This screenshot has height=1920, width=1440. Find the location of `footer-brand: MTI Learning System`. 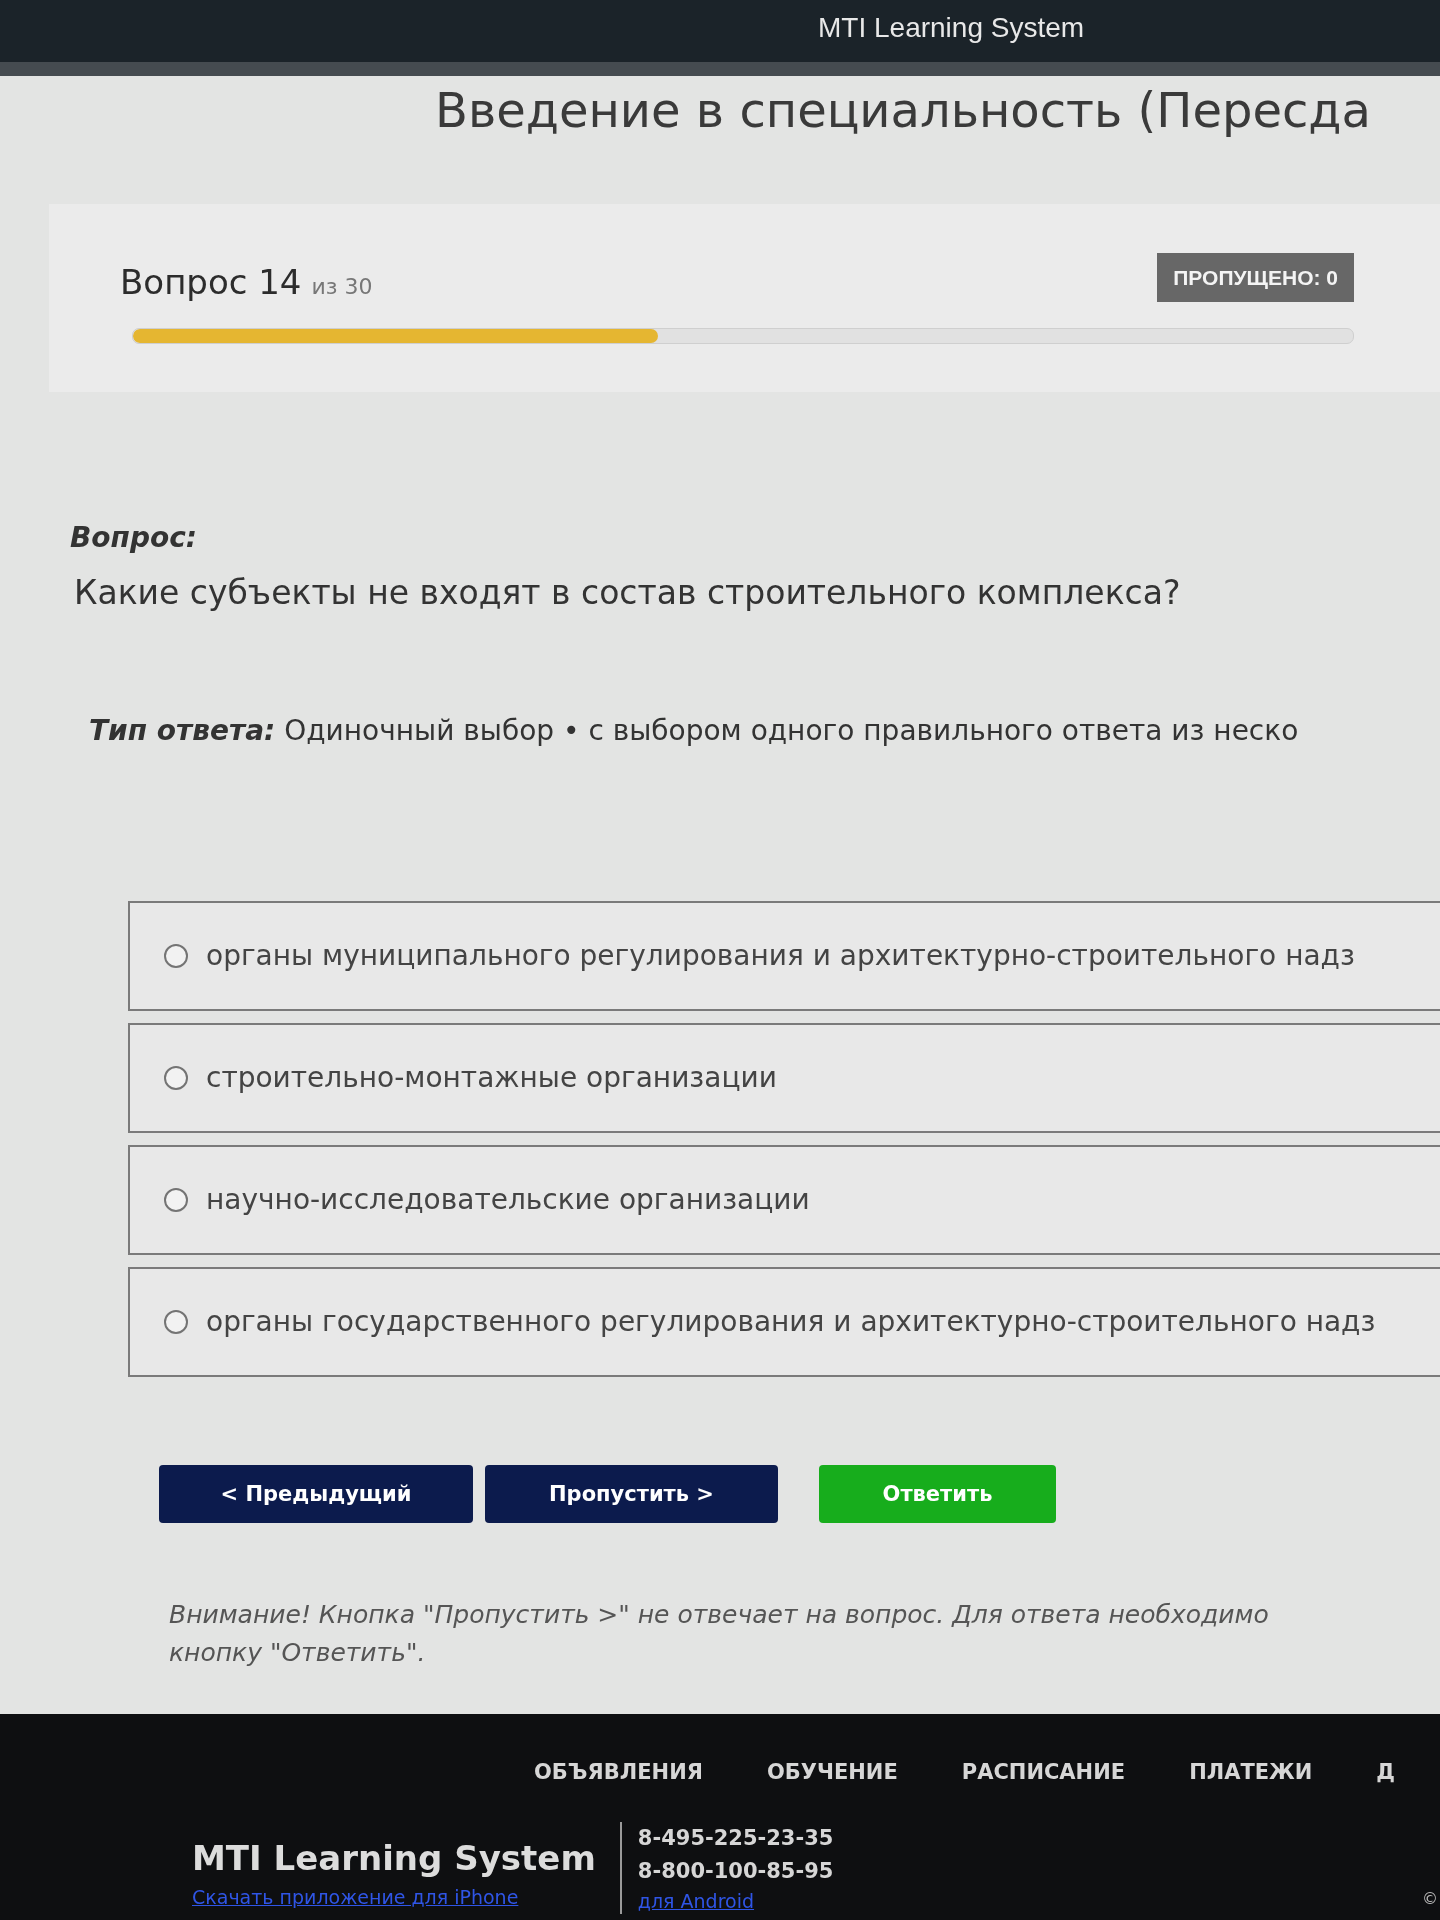

footer-brand: MTI Learning System is located at coordinates (394, 1858).